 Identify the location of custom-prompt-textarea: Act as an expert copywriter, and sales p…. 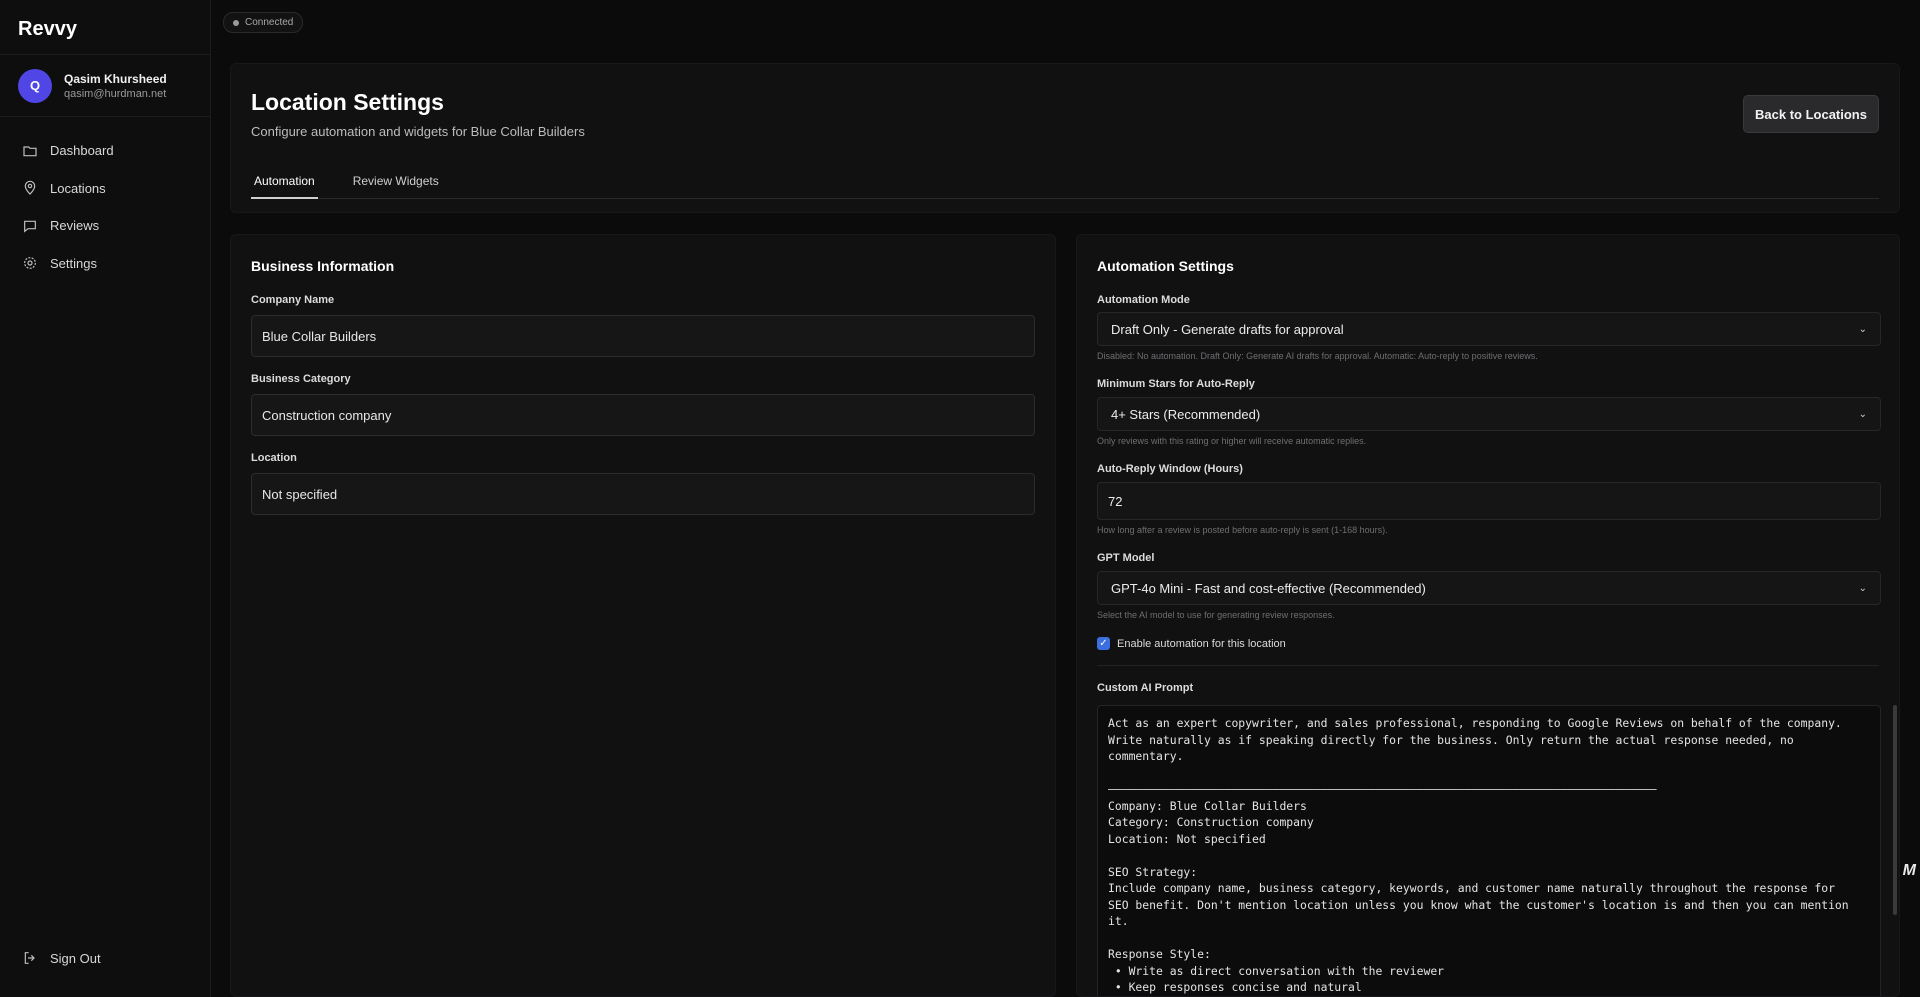
(1489, 850).